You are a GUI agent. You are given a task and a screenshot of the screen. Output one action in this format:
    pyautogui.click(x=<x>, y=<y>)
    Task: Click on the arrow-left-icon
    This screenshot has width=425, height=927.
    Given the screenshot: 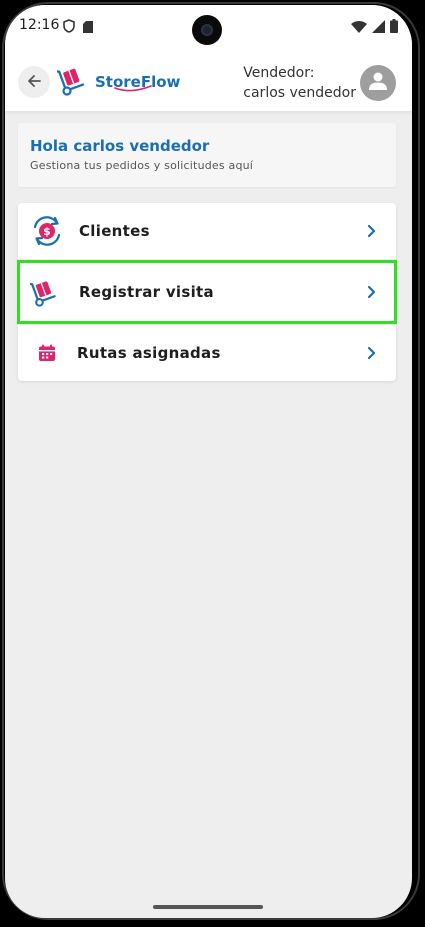 What is the action you would take?
    pyautogui.click(x=34, y=82)
    